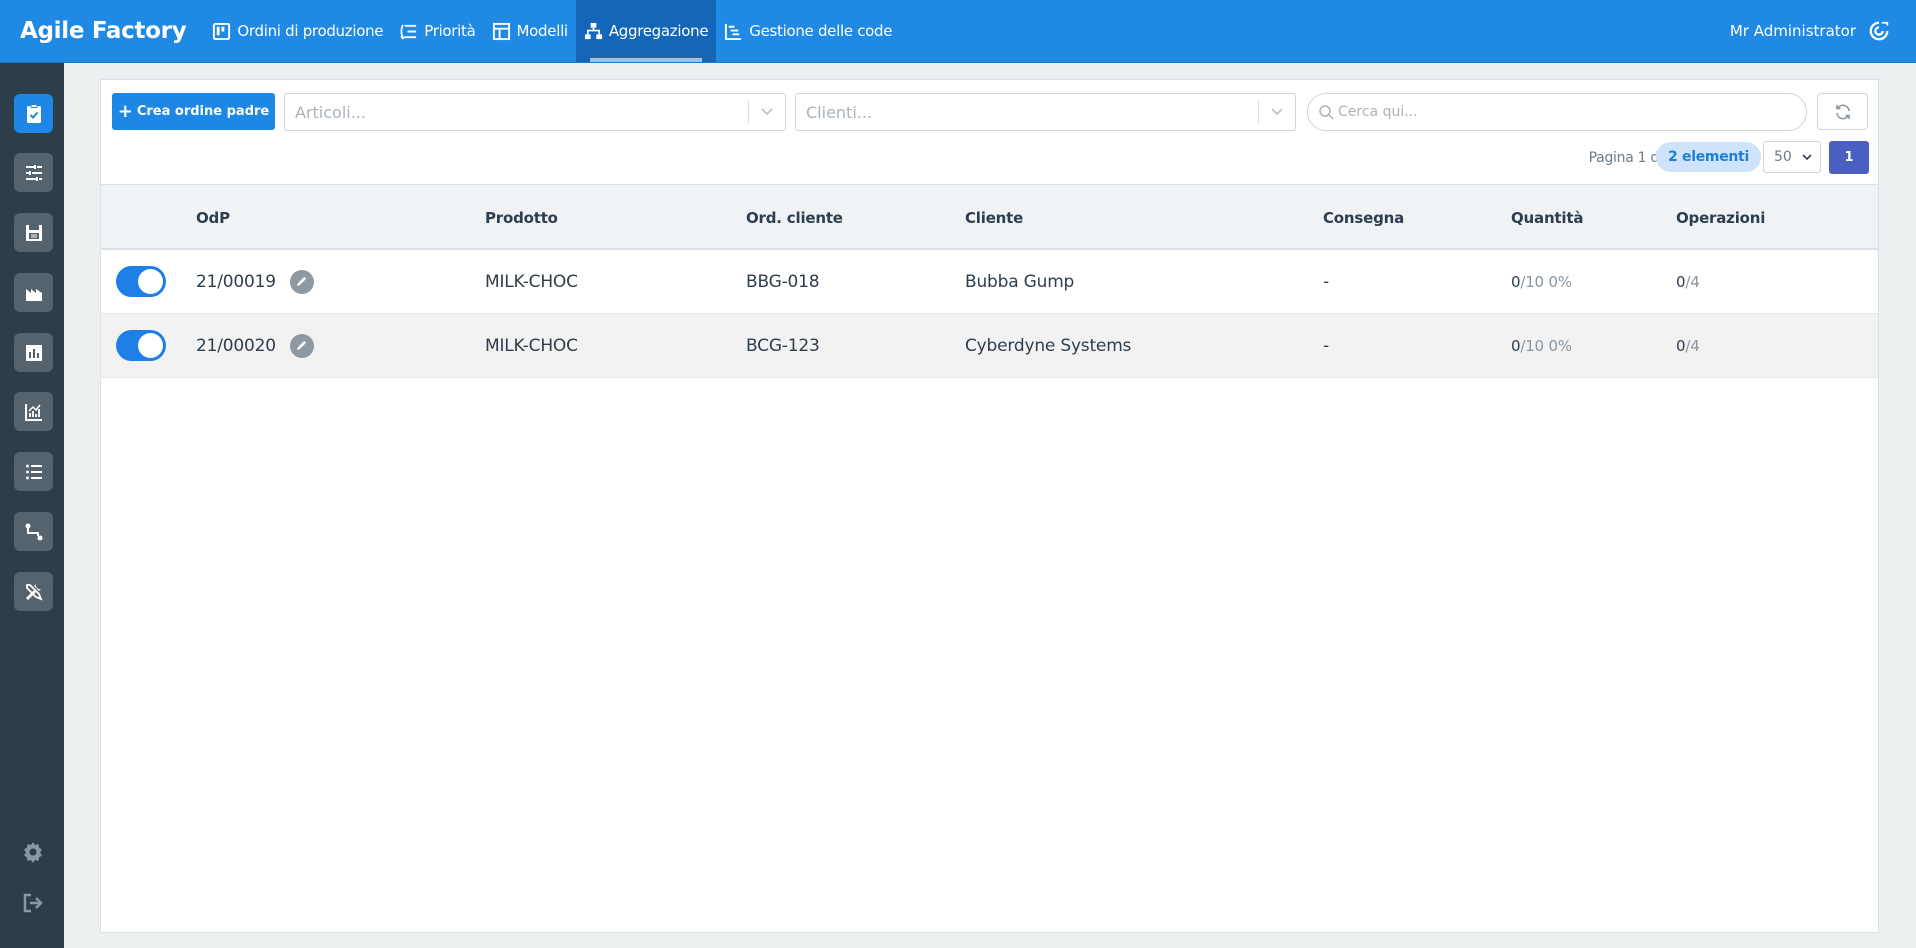  I want to click on nav-item-priorita: Priorità, so click(437, 31).